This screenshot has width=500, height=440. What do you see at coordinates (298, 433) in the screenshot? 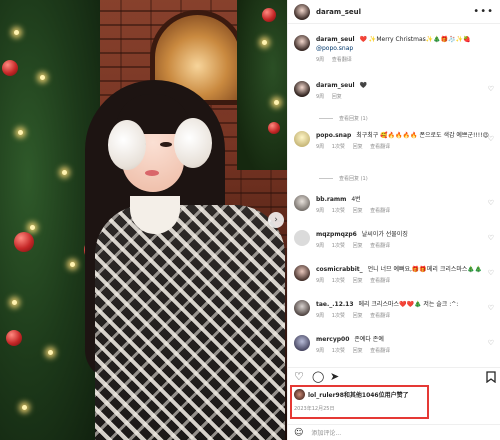
I see `emoji-icon: ☺` at bounding box center [298, 433].